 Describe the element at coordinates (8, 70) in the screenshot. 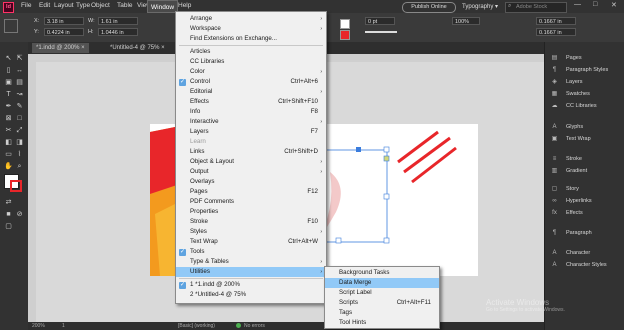

I see `page-tool-icon: ▯` at that location.